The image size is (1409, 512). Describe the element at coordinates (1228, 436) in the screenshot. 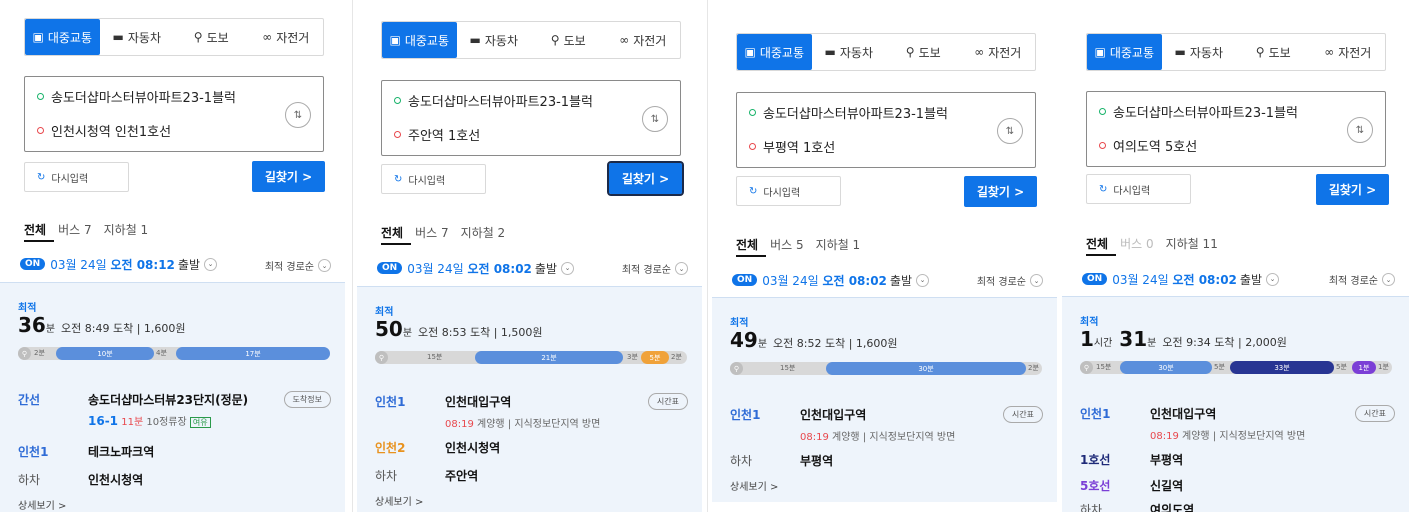

I see `train-info: 08:19 계양행 | 지식정보단지역 방면` at that location.